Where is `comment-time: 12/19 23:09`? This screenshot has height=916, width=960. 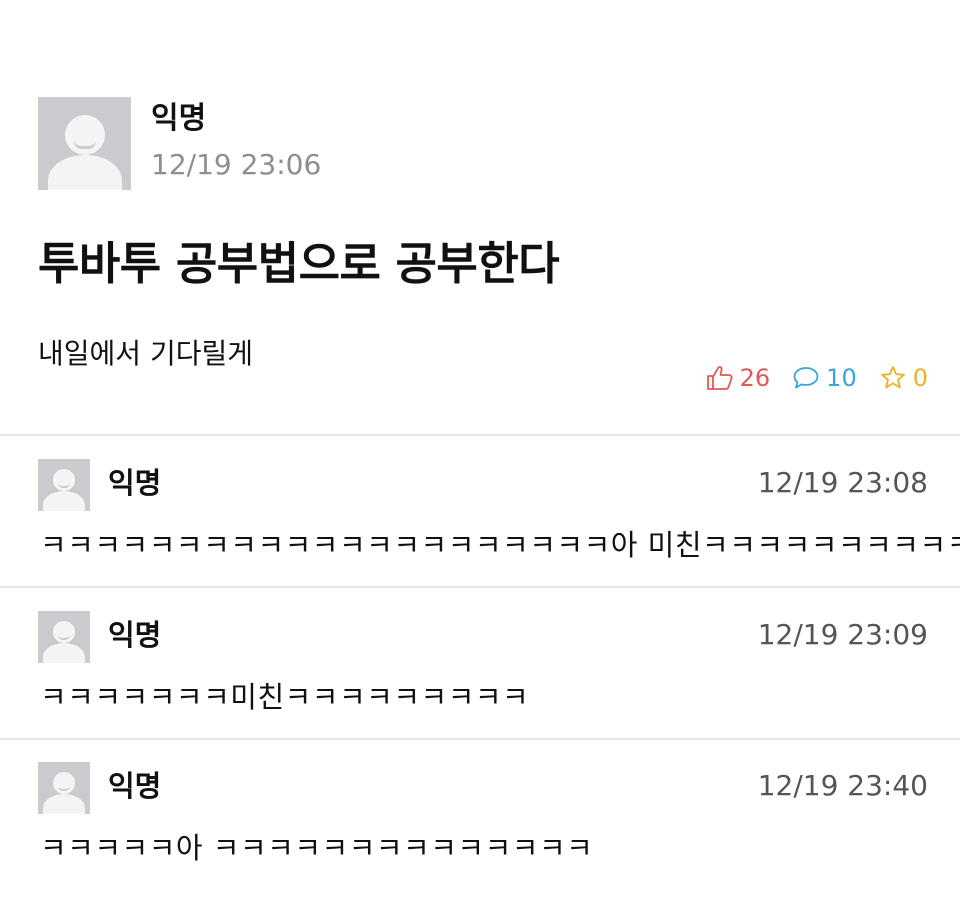
comment-time: 12/19 23:09 is located at coordinates (842, 634).